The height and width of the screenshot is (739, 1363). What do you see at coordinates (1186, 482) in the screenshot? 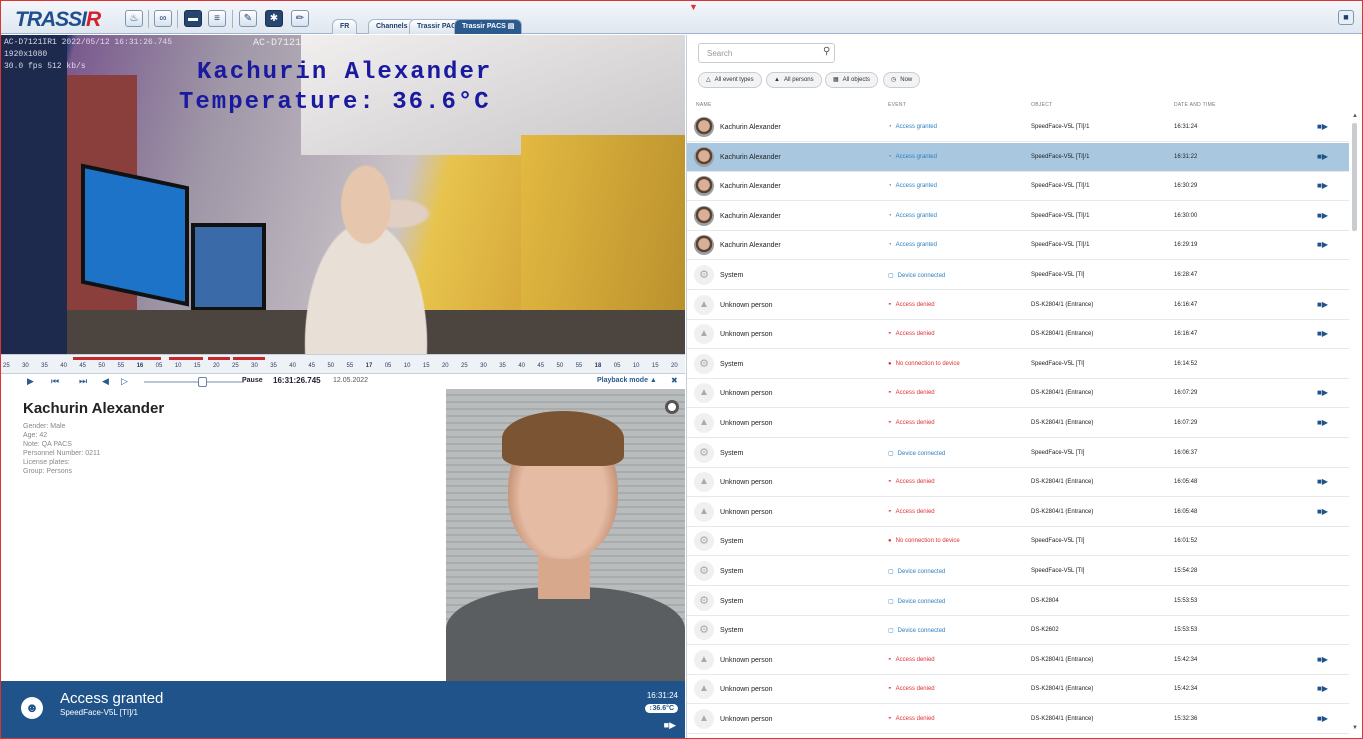
I see `event-time: 16:05:48` at bounding box center [1186, 482].